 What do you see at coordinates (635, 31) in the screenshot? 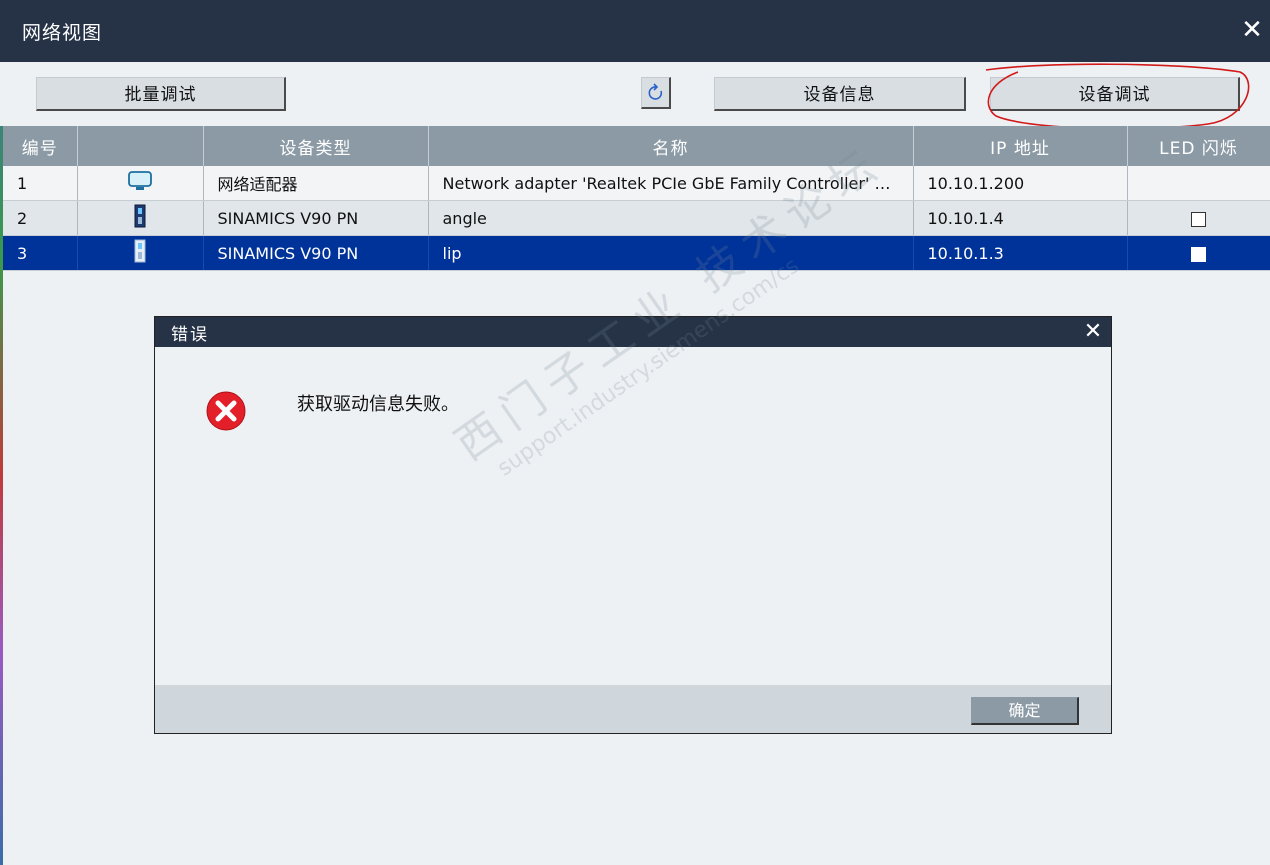
I see `window-titlebar: 网络视图 ✕` at bounding box center [635, 31].